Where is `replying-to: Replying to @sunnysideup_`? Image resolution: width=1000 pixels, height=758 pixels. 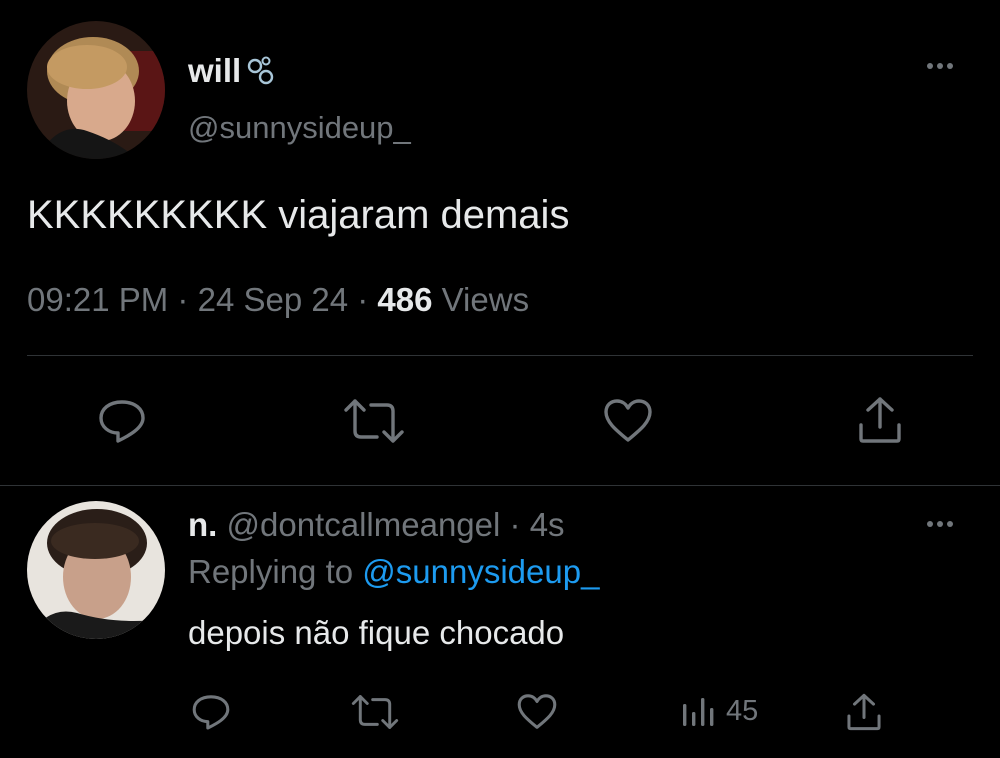
replying-to: Replying to @sunnysideup_ is located at coordinates (393, 572).